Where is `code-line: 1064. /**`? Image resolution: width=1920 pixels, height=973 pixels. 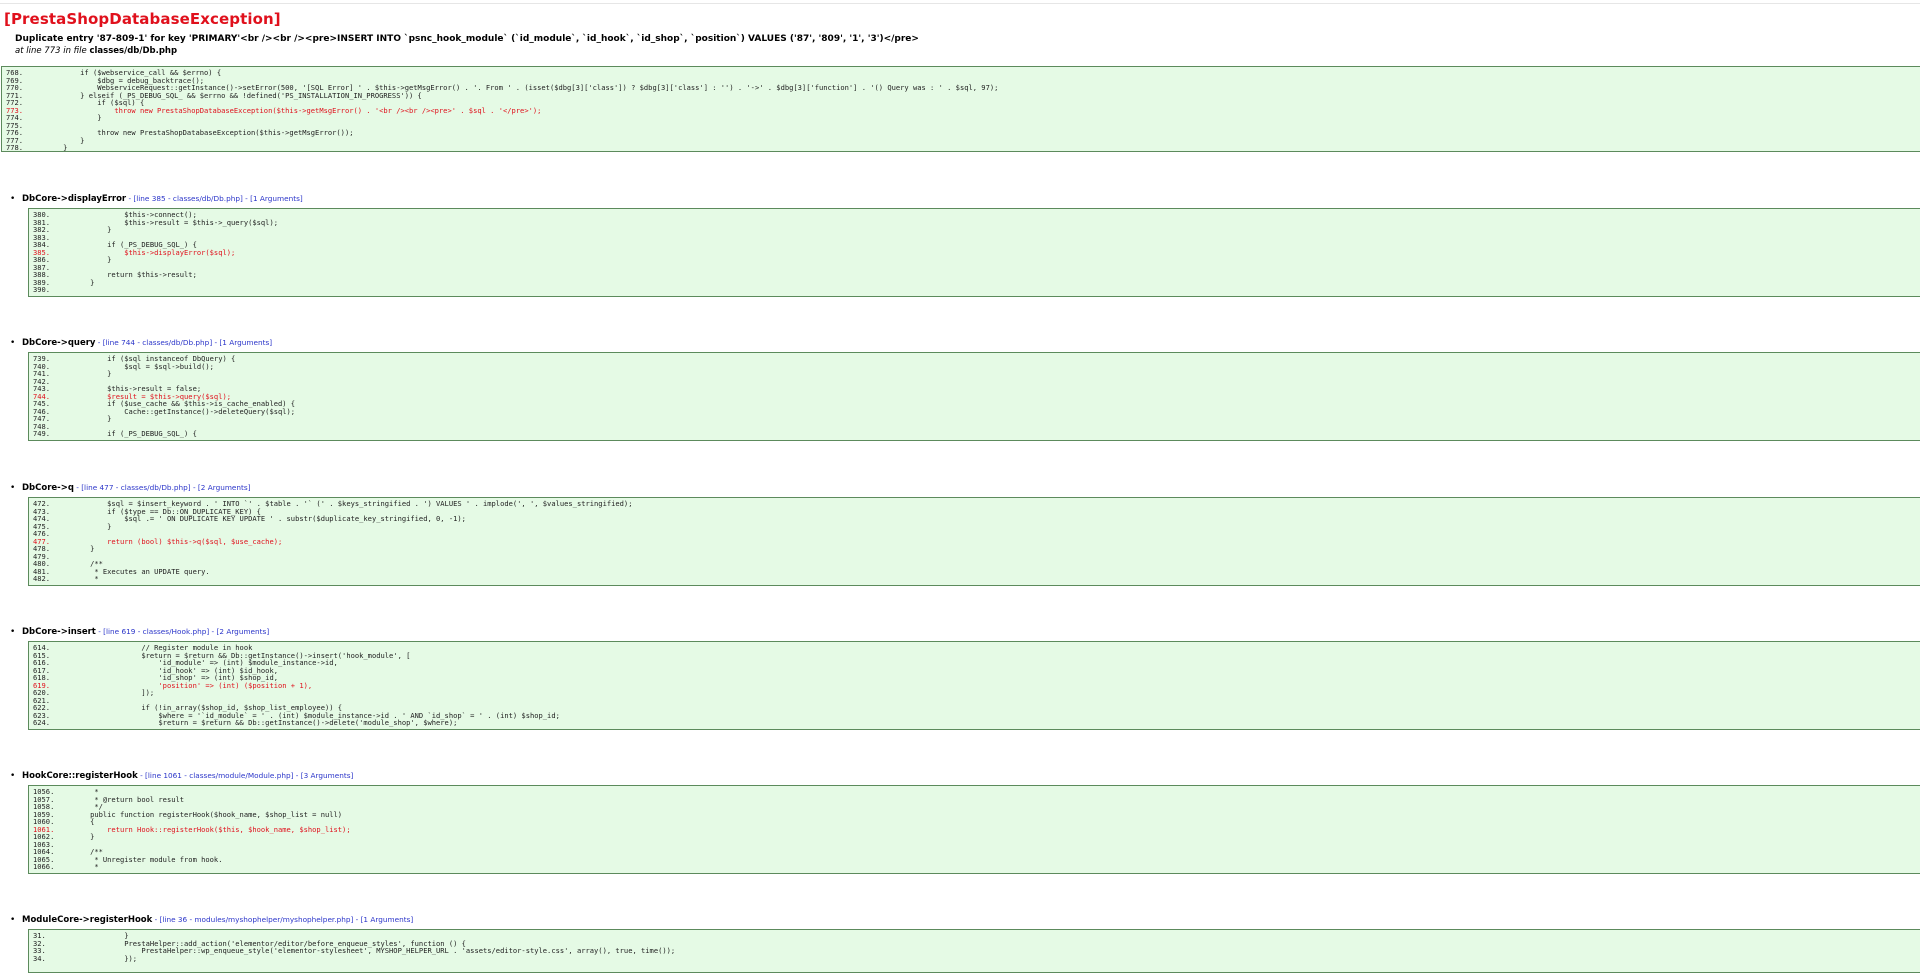 code-line: 1064. /** is located at coordinates (976, 852).